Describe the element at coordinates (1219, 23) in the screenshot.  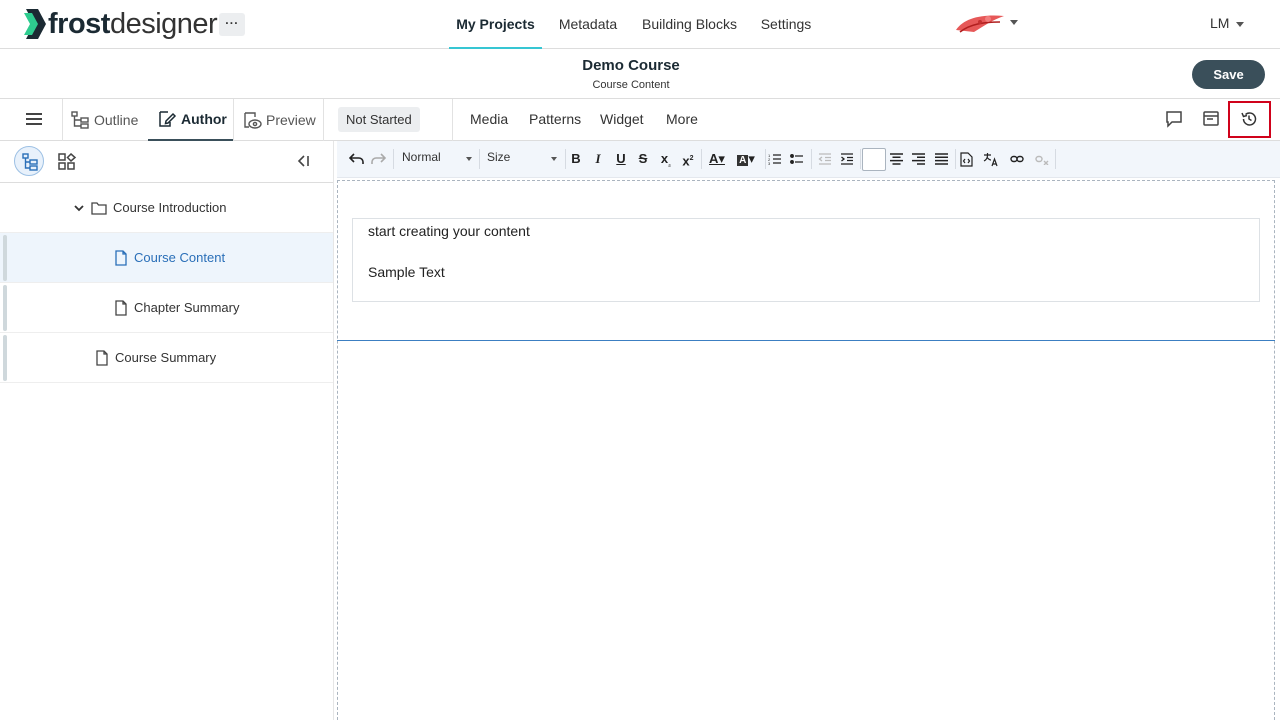
I see `user-menu: LM` at that location.